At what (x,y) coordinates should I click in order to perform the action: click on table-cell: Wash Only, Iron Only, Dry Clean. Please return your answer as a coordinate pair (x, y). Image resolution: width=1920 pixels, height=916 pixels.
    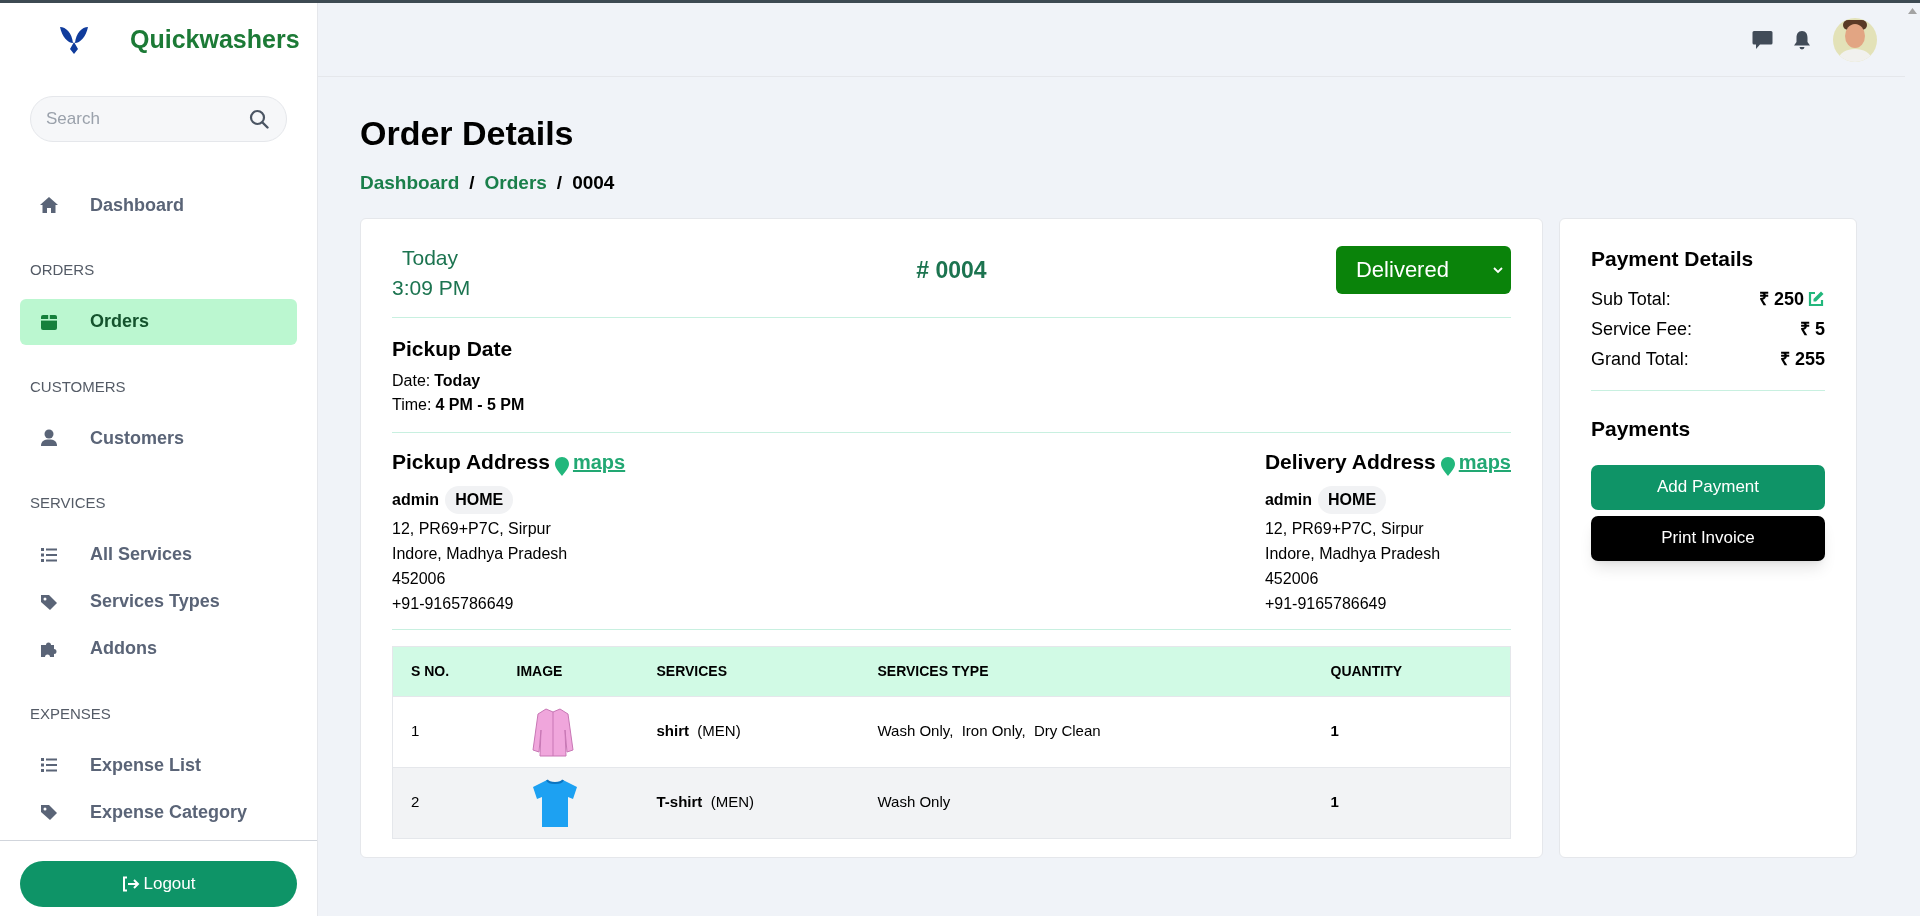
    Looking at the image, I should click on (1104, 731).